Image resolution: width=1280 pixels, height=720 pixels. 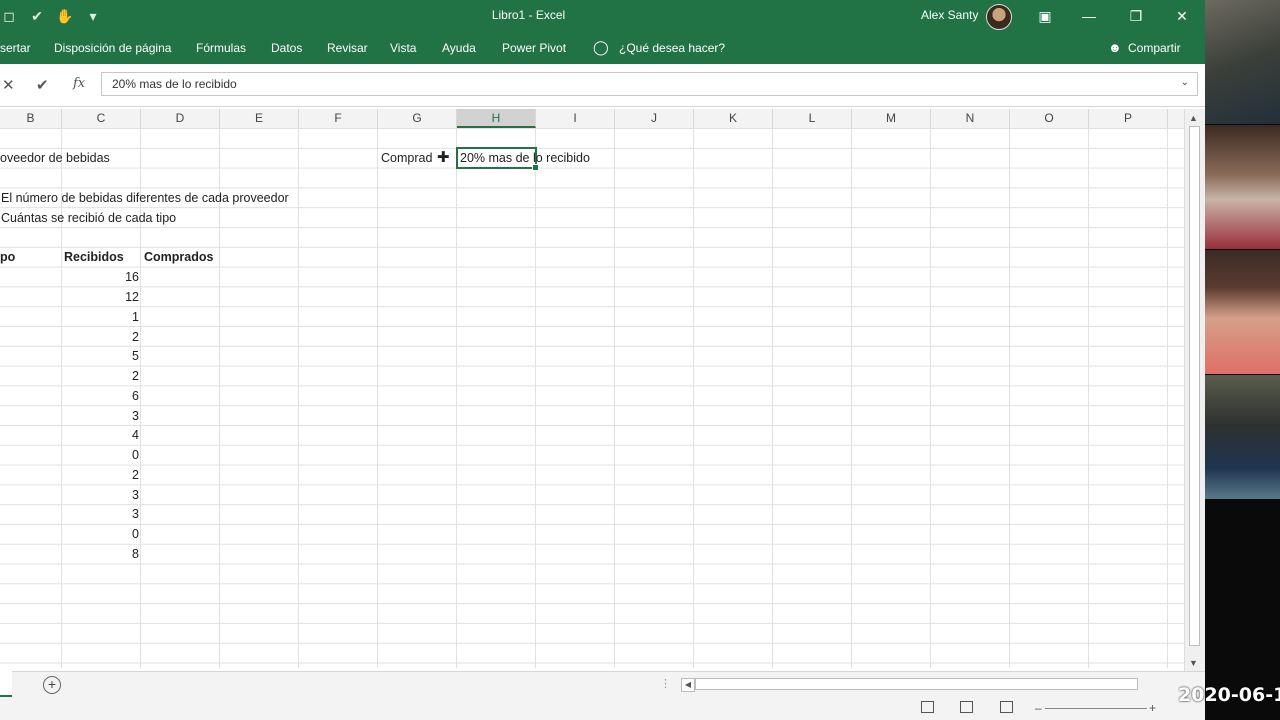 I want to click on cell-recibidos-6: 2, so click(x=100, y=376).